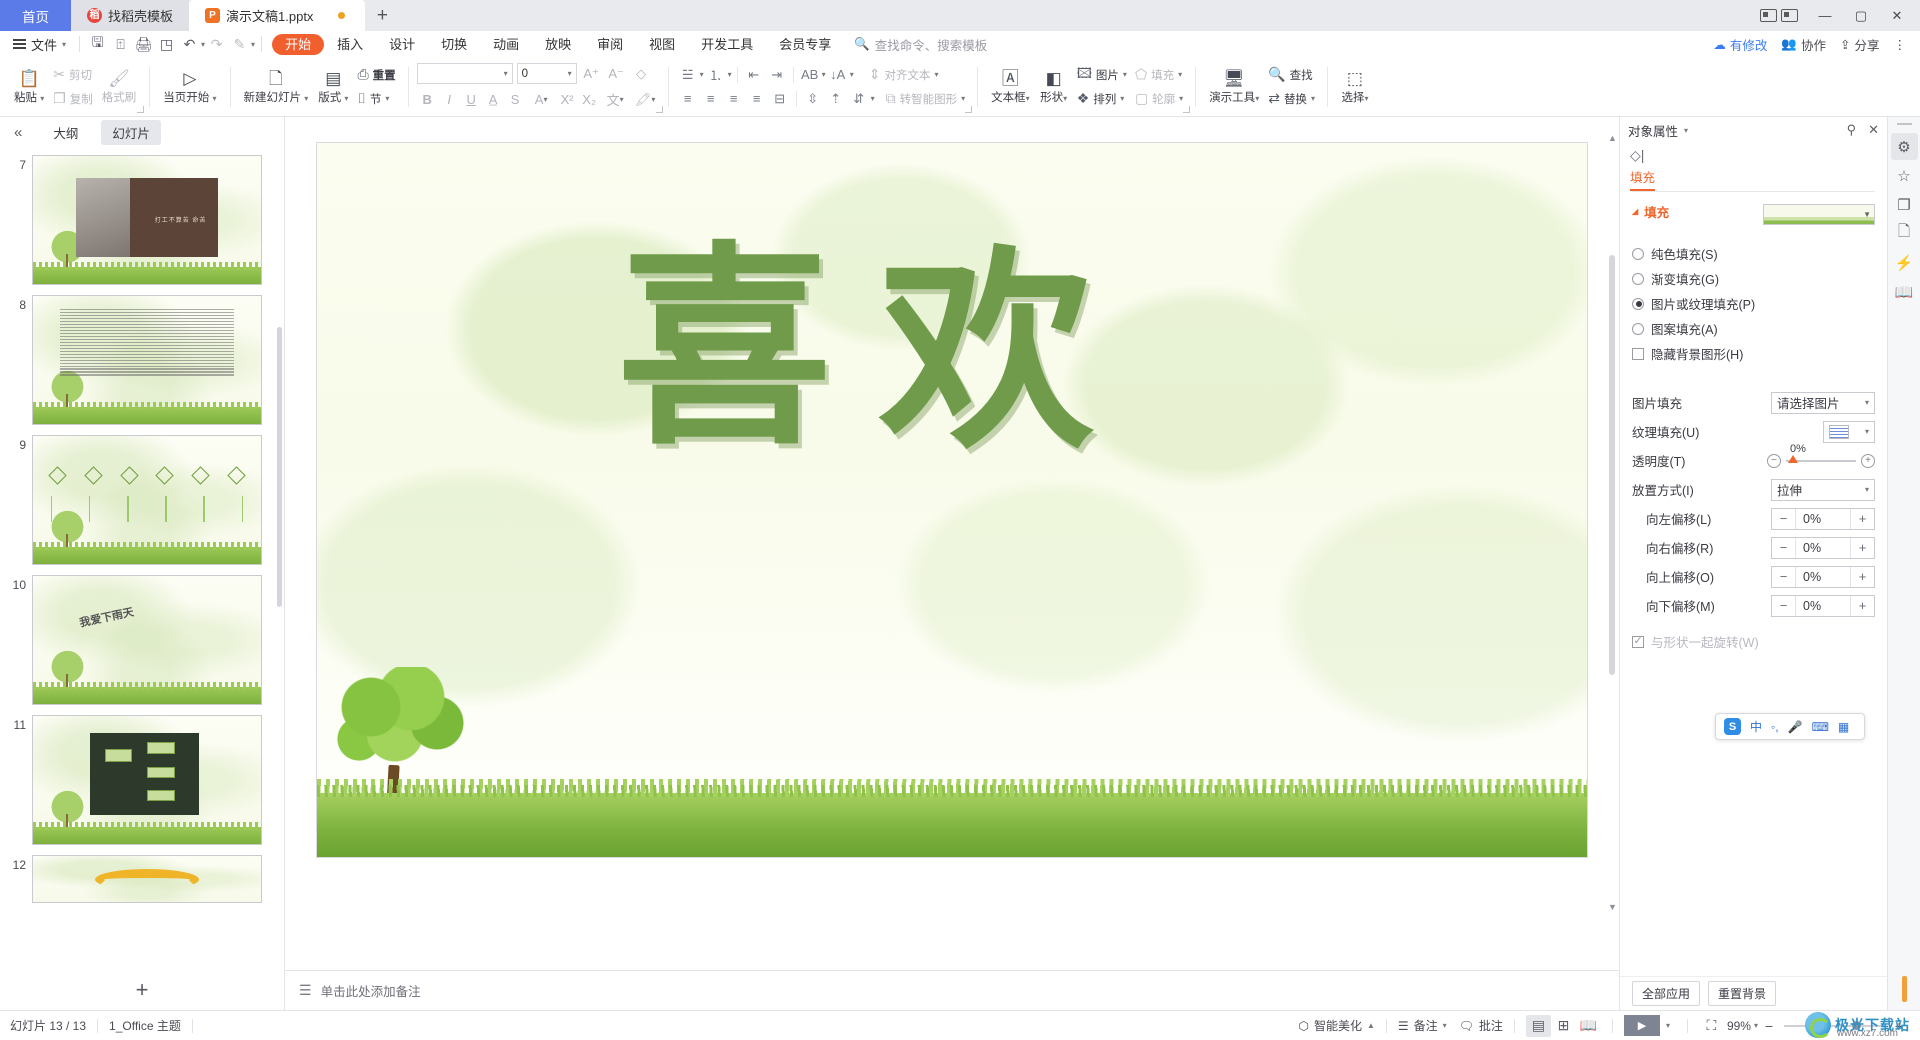 Image resolution: width=1920 pixels, height=1040 pixels. I want to click on seat-icon, so click(1779, 15).